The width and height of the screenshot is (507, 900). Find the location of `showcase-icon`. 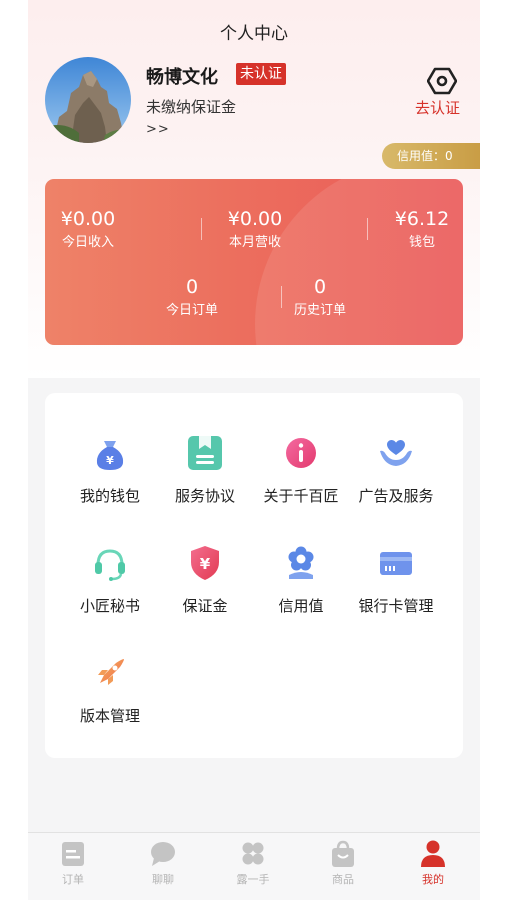

showcase-icon is located at coordinates (253, 853).